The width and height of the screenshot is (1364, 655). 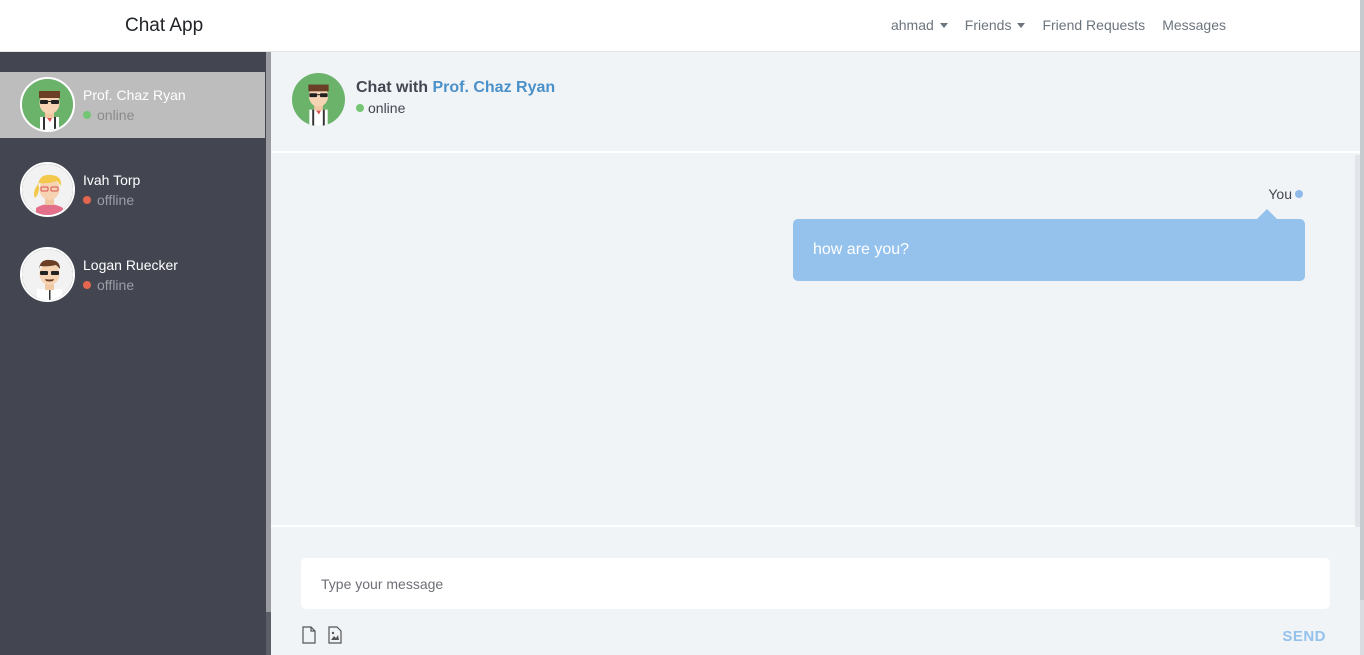 I want to click on message-sender: You, so click(x=1285, y=194).